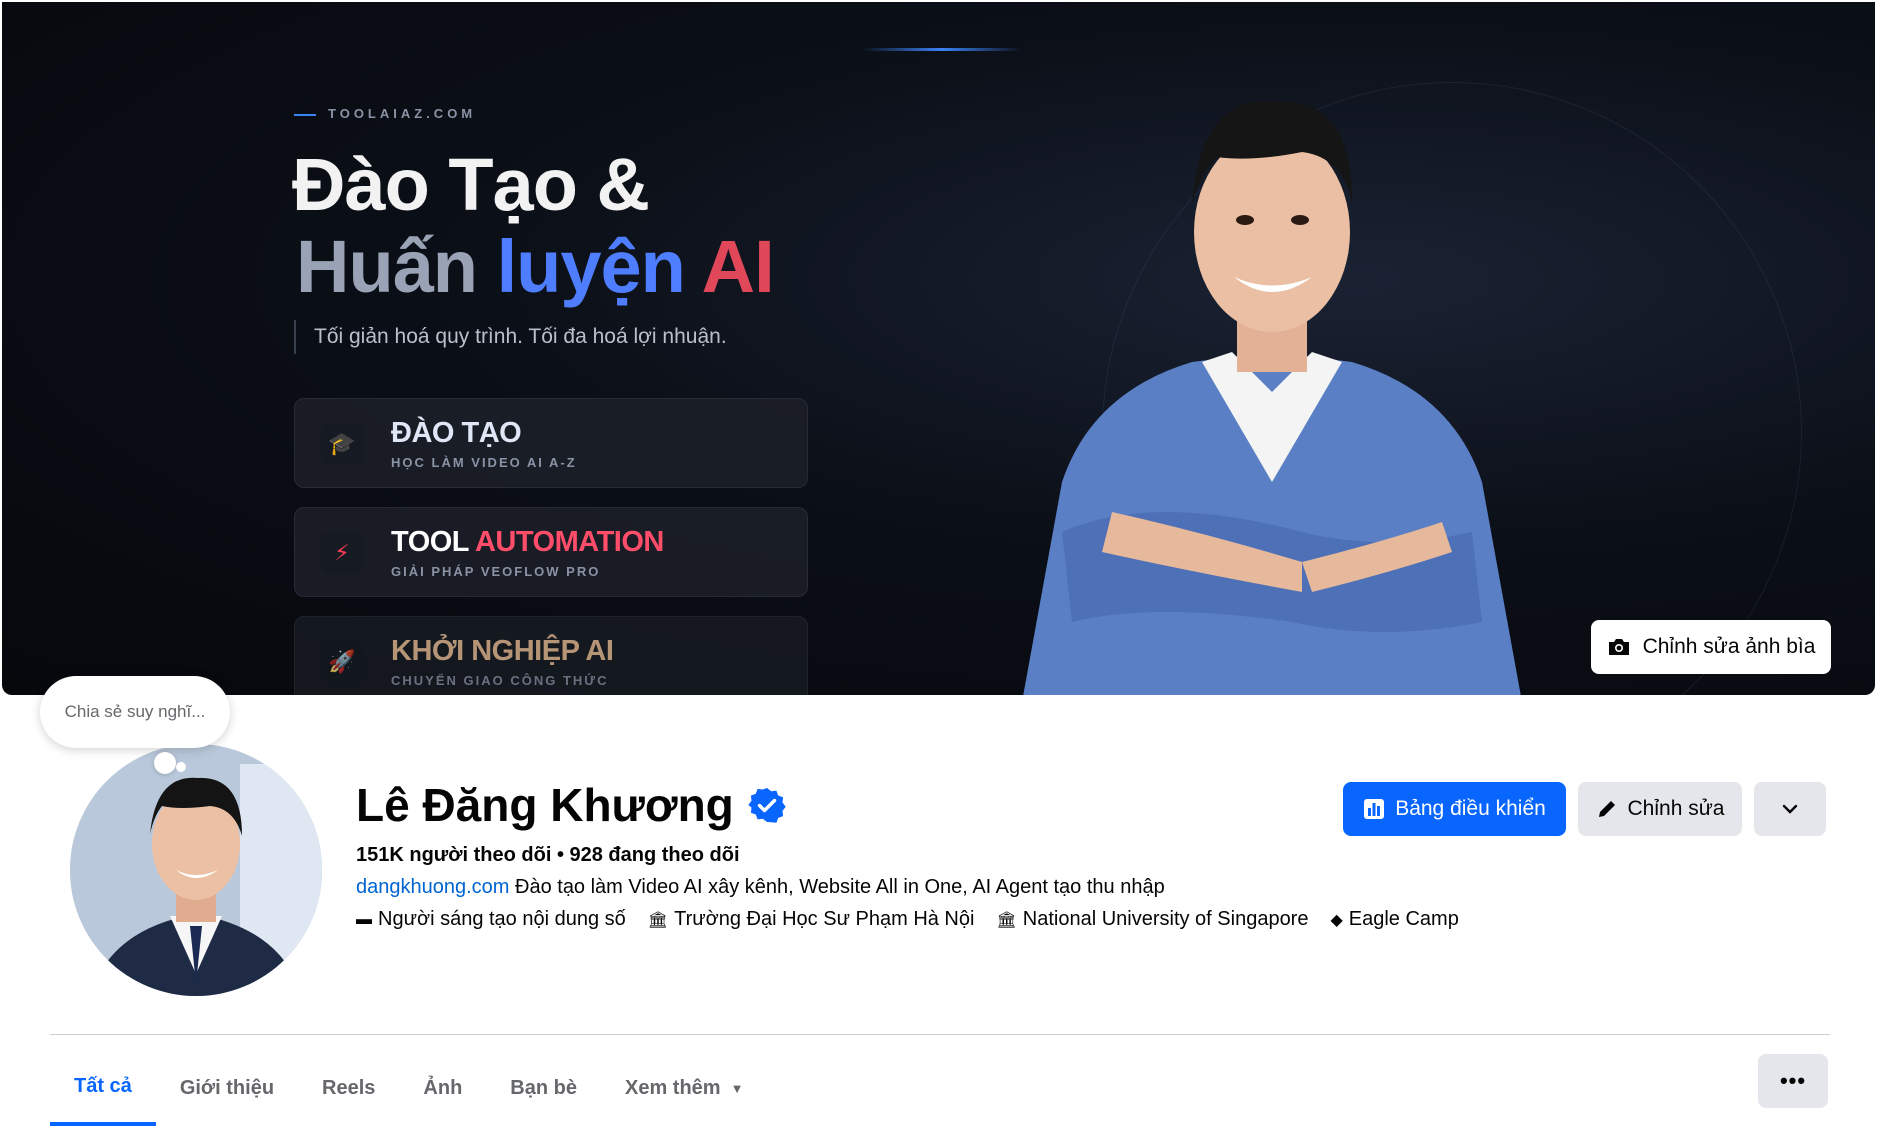 The image size is (1879, 1129). I want to click on detail-school-nus: 🏛 National University of Singapore, so click(1152, 919).